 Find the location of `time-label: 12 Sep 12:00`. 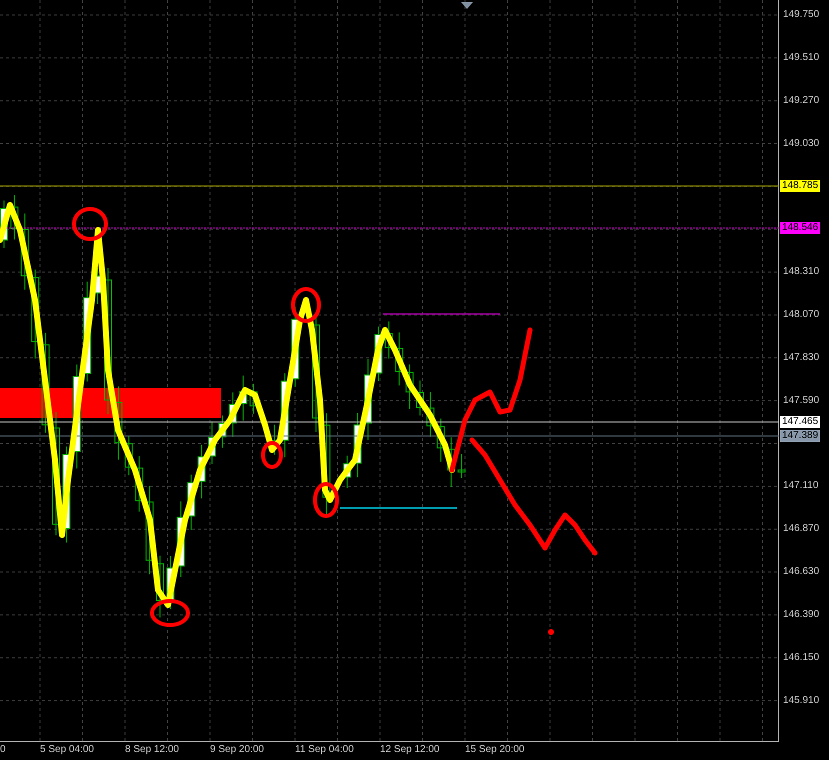

time-label: 12 Sep 12:00 is located at coordinates (410, 750).